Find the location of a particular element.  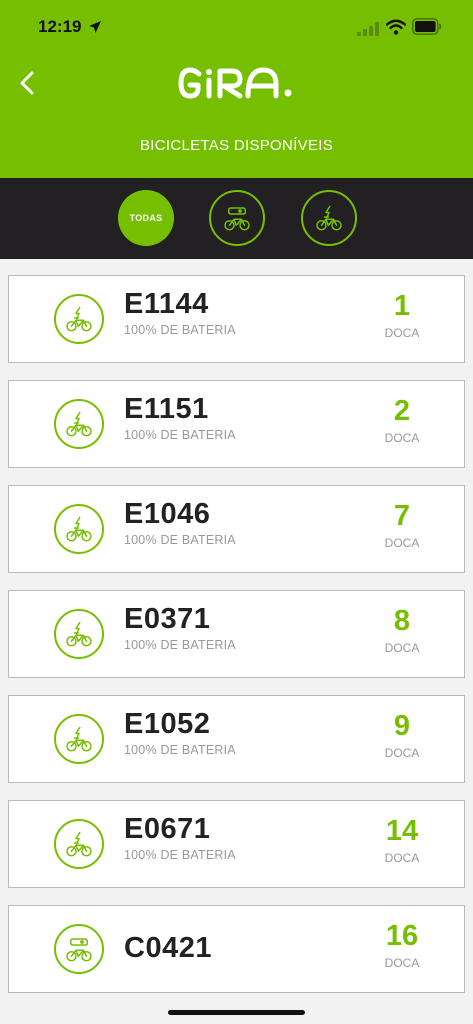

classic-bike-icon-glyph is located at coordinates (79, 949).